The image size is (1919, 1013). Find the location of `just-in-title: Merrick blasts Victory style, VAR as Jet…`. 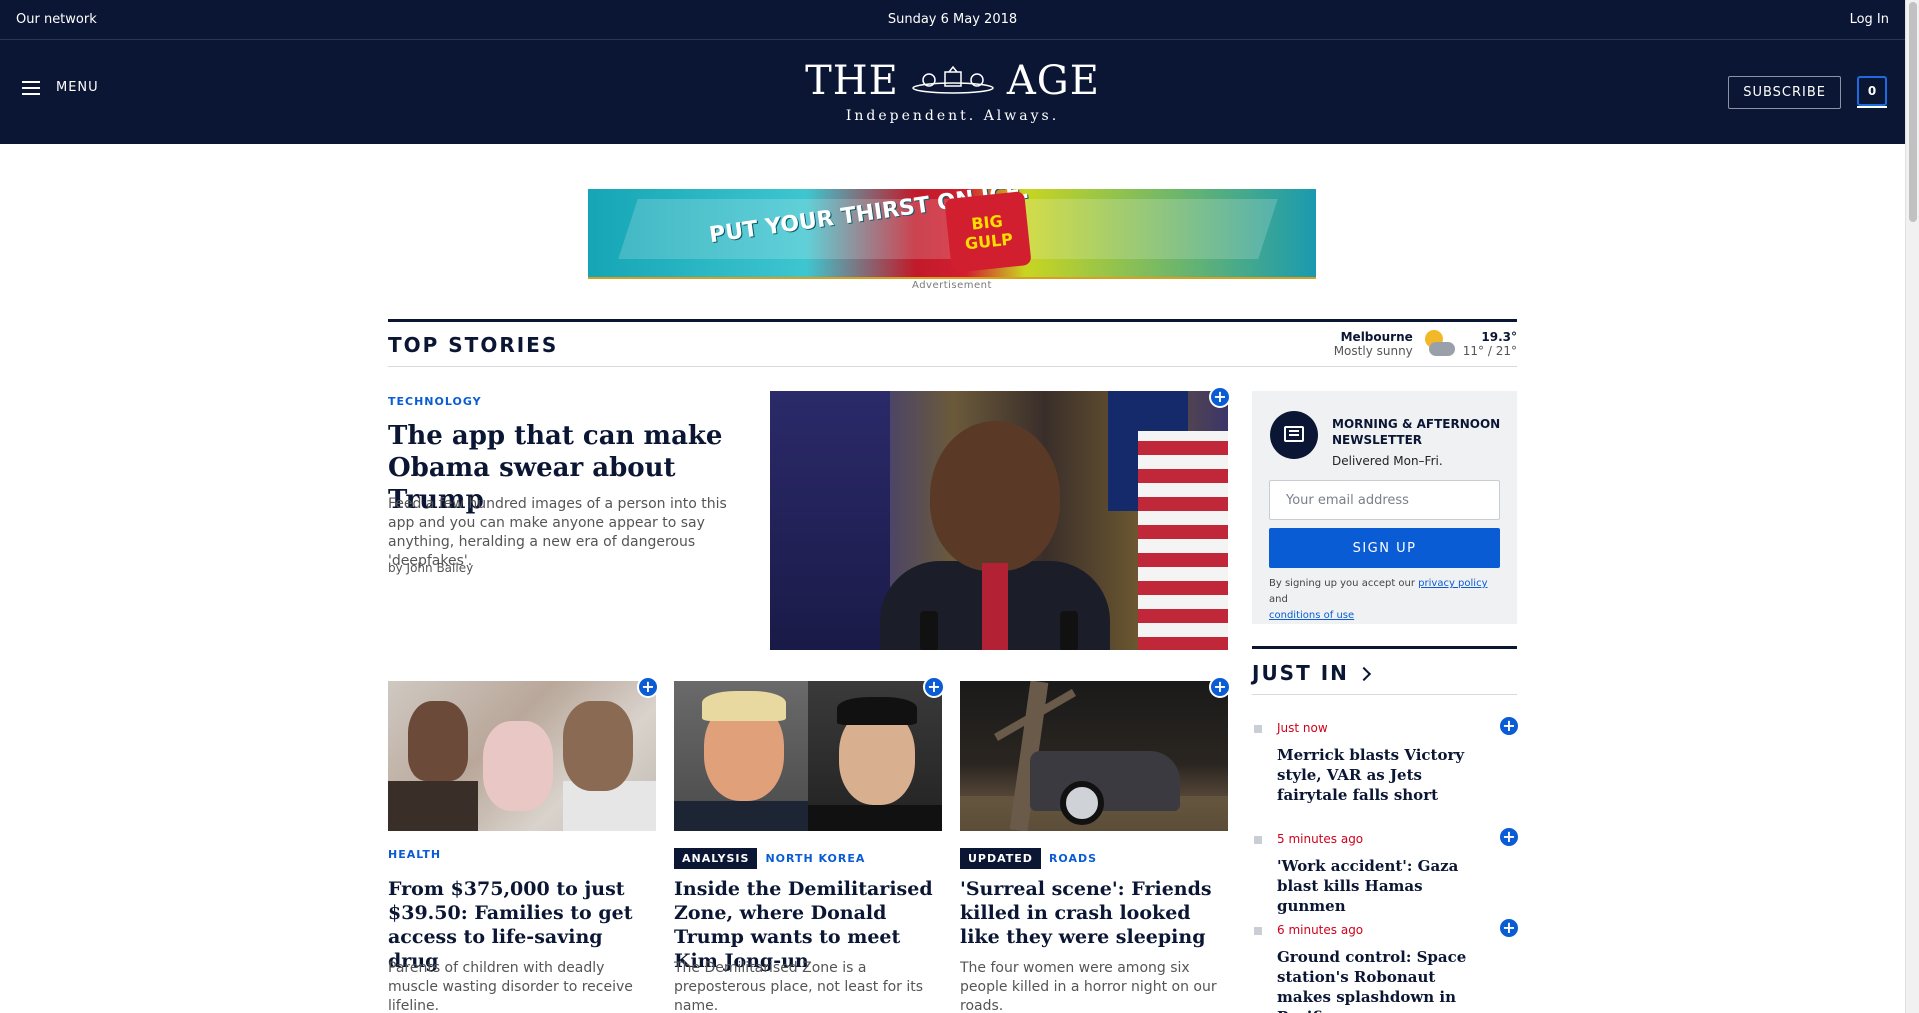

just-in-title: Merrick blasts Victory style, VAR as Jet… is located at coordinates (1384, 775).